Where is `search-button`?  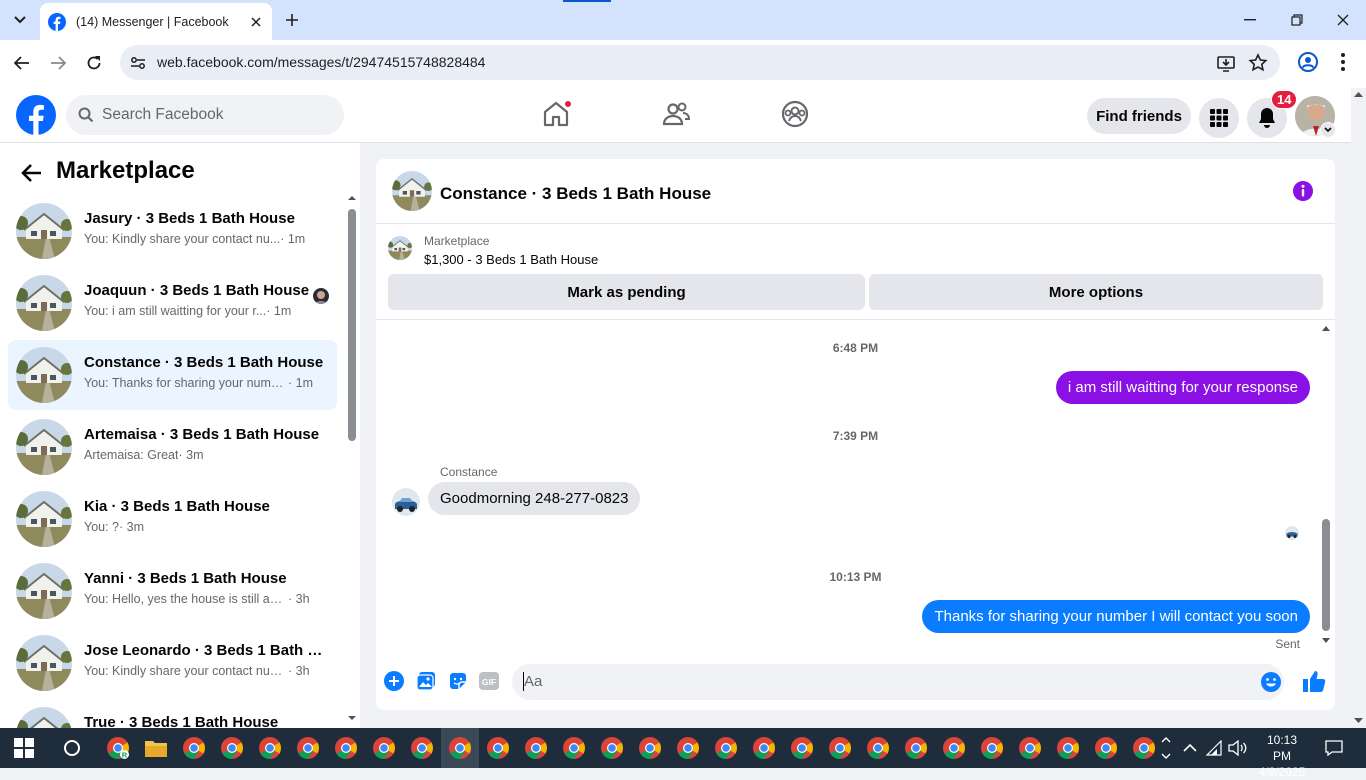 search-button is located at coordinates (72, 748).